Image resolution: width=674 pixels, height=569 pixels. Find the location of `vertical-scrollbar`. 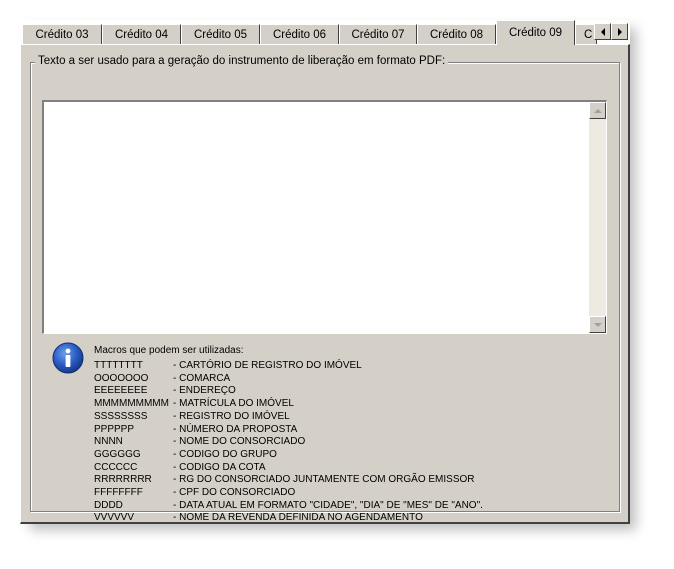

vertical-scrollbar is located at coordinates (597, 217).